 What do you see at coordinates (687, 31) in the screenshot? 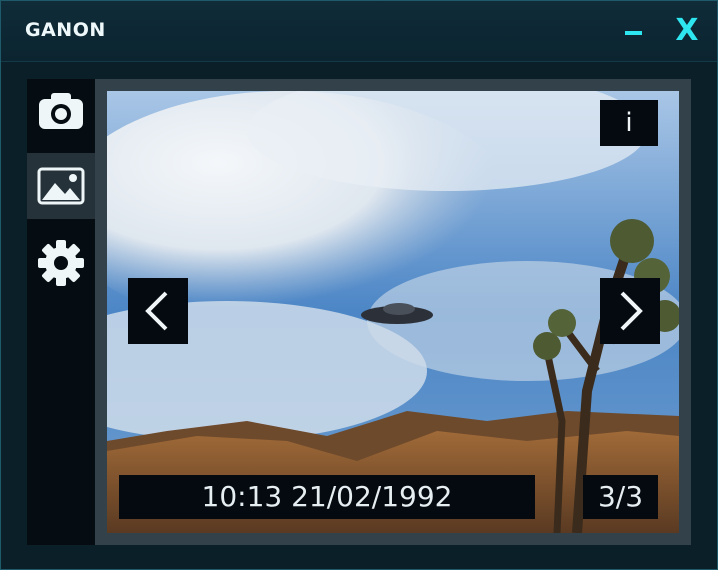
I see `close-button: X` at bounding box center [687, 31].